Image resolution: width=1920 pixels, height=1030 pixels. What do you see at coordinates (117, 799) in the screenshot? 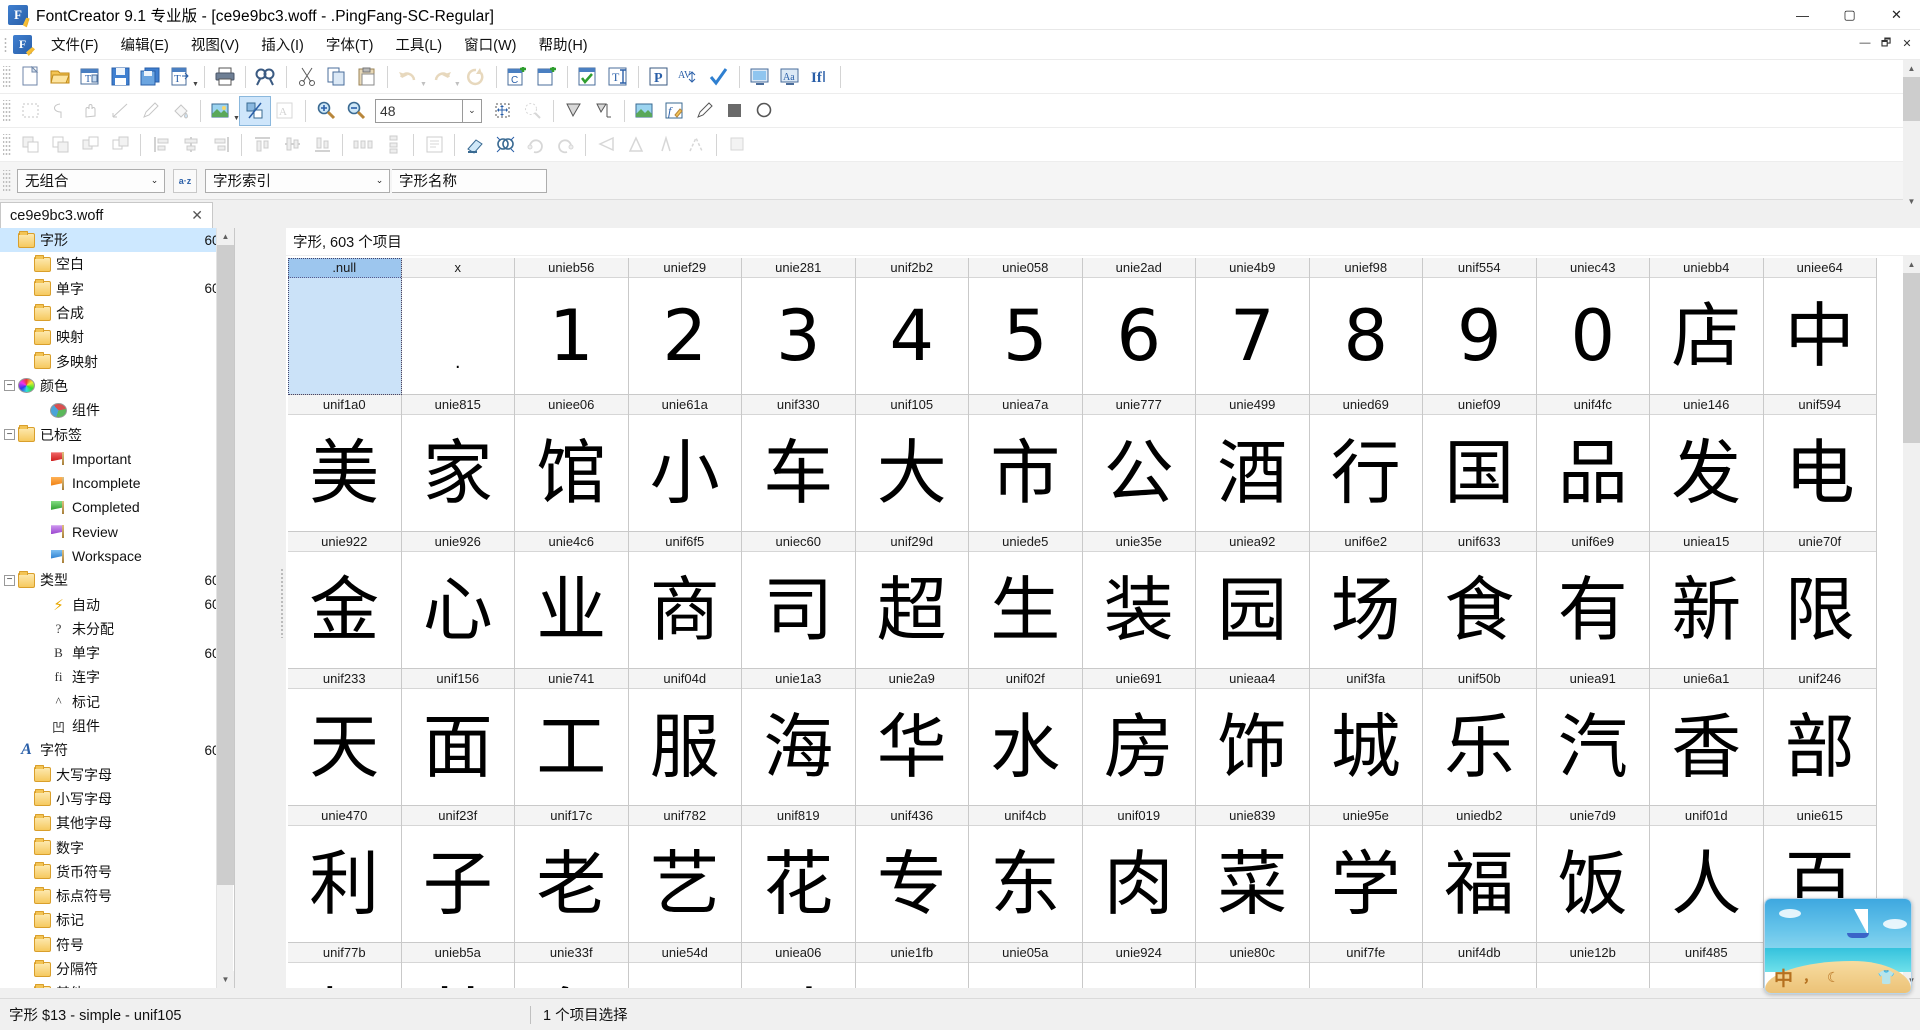
I see `tree-item-23: 小写字母1` at bounding box center [117, 799].